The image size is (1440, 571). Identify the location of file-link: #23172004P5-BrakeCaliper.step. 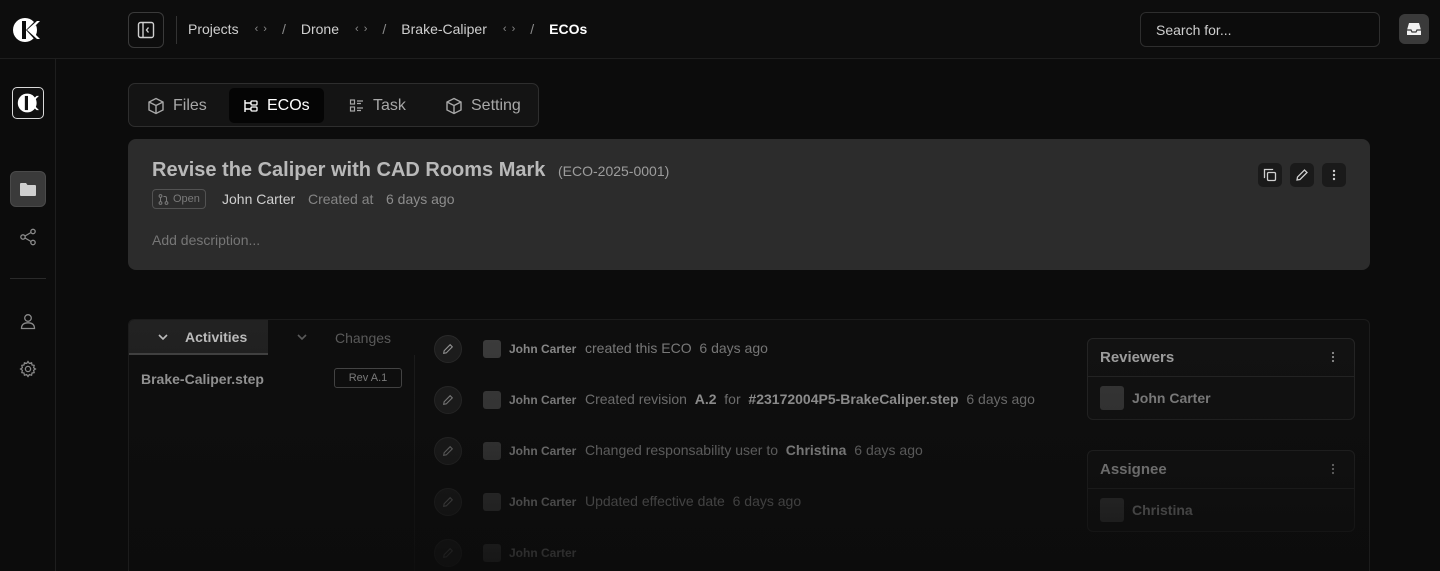
(853, 399).